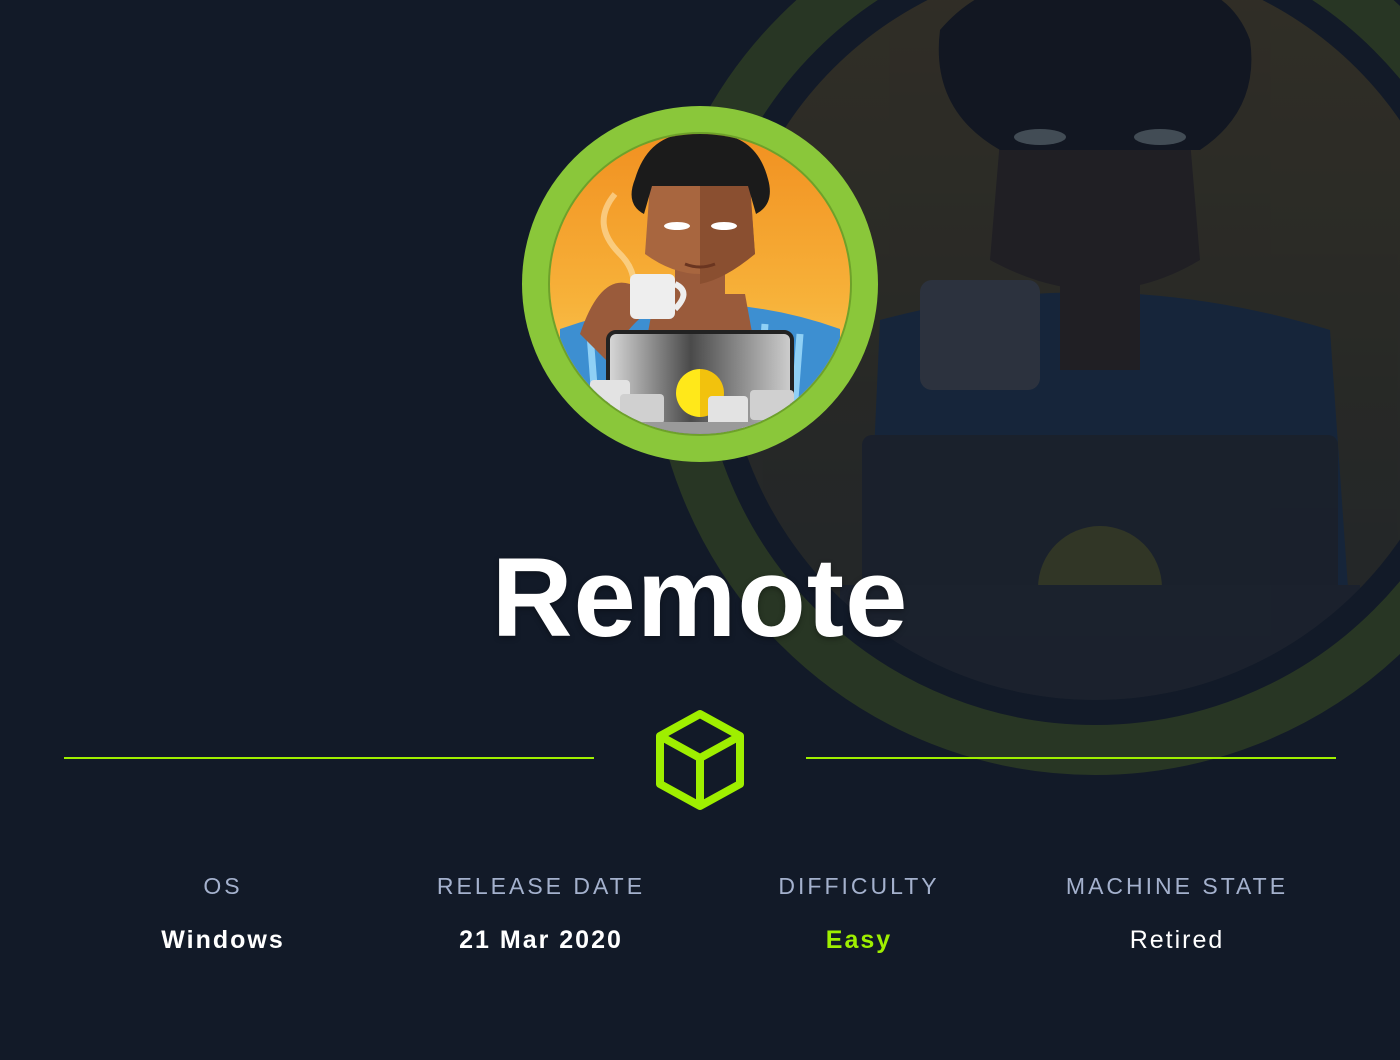 This screenshot has height=1060, width=1400. I want to click on stat-os: OS Windows, so click(223, 913).